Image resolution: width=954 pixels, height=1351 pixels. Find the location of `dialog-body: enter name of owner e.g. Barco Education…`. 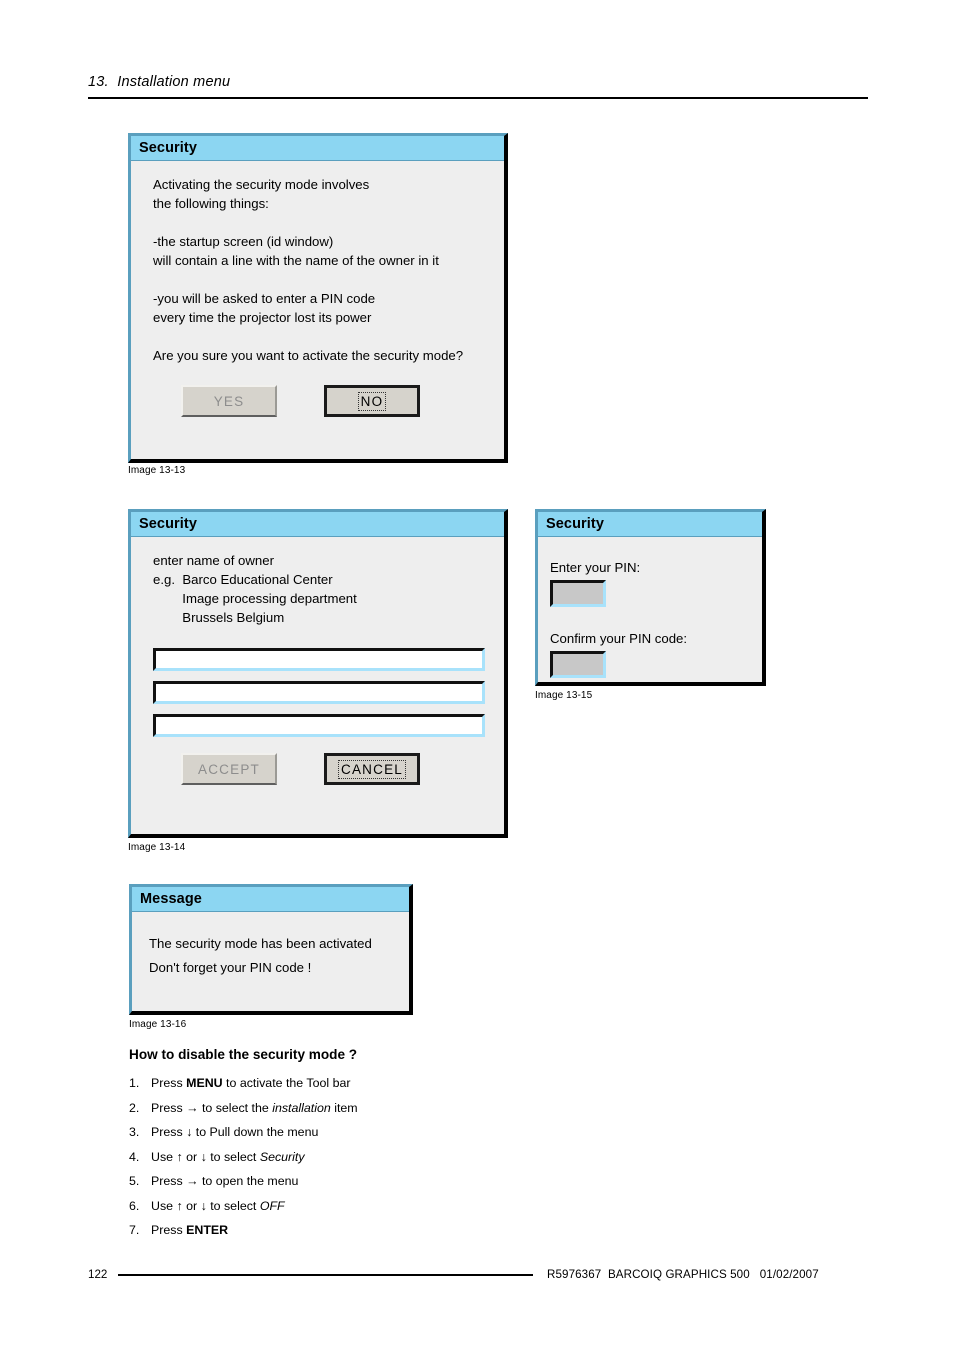

dialog-body: enter name of owner e.g. Barco Education… is located at coordinates (317, 666).